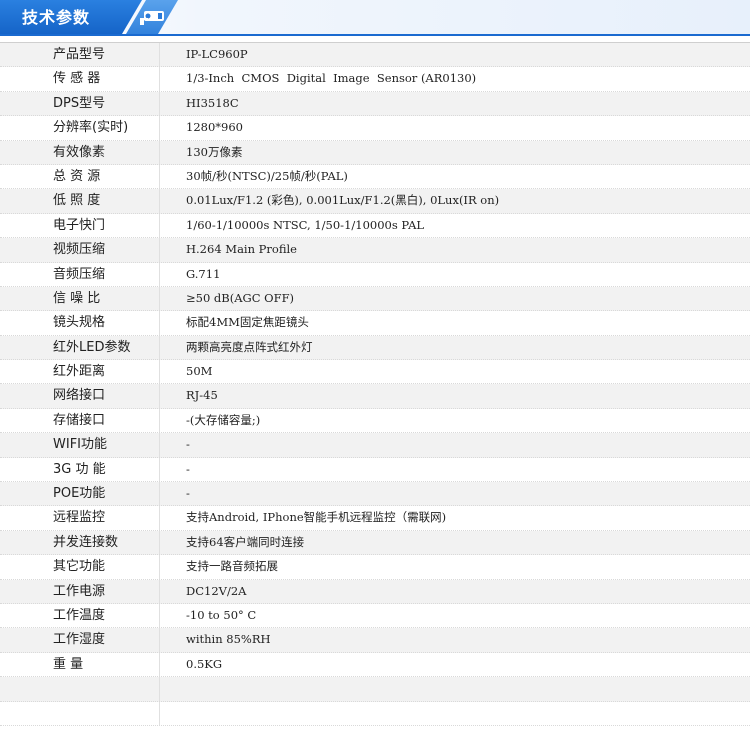  What do you see at coordinates (221, 614) in the screenshot?
I see `spec-value: -10 to 50° C` at bounding box center [221, 614].